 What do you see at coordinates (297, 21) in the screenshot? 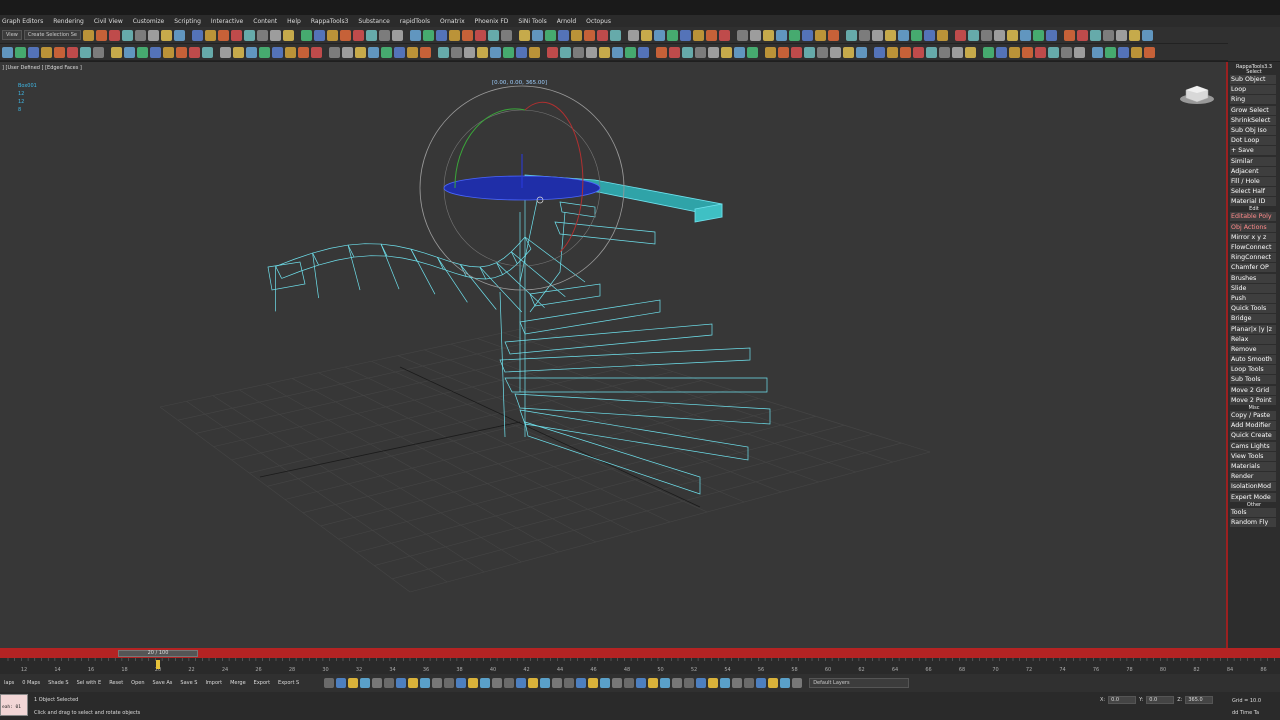
I see `menu-help: Help` at bounding box center [297, 21].